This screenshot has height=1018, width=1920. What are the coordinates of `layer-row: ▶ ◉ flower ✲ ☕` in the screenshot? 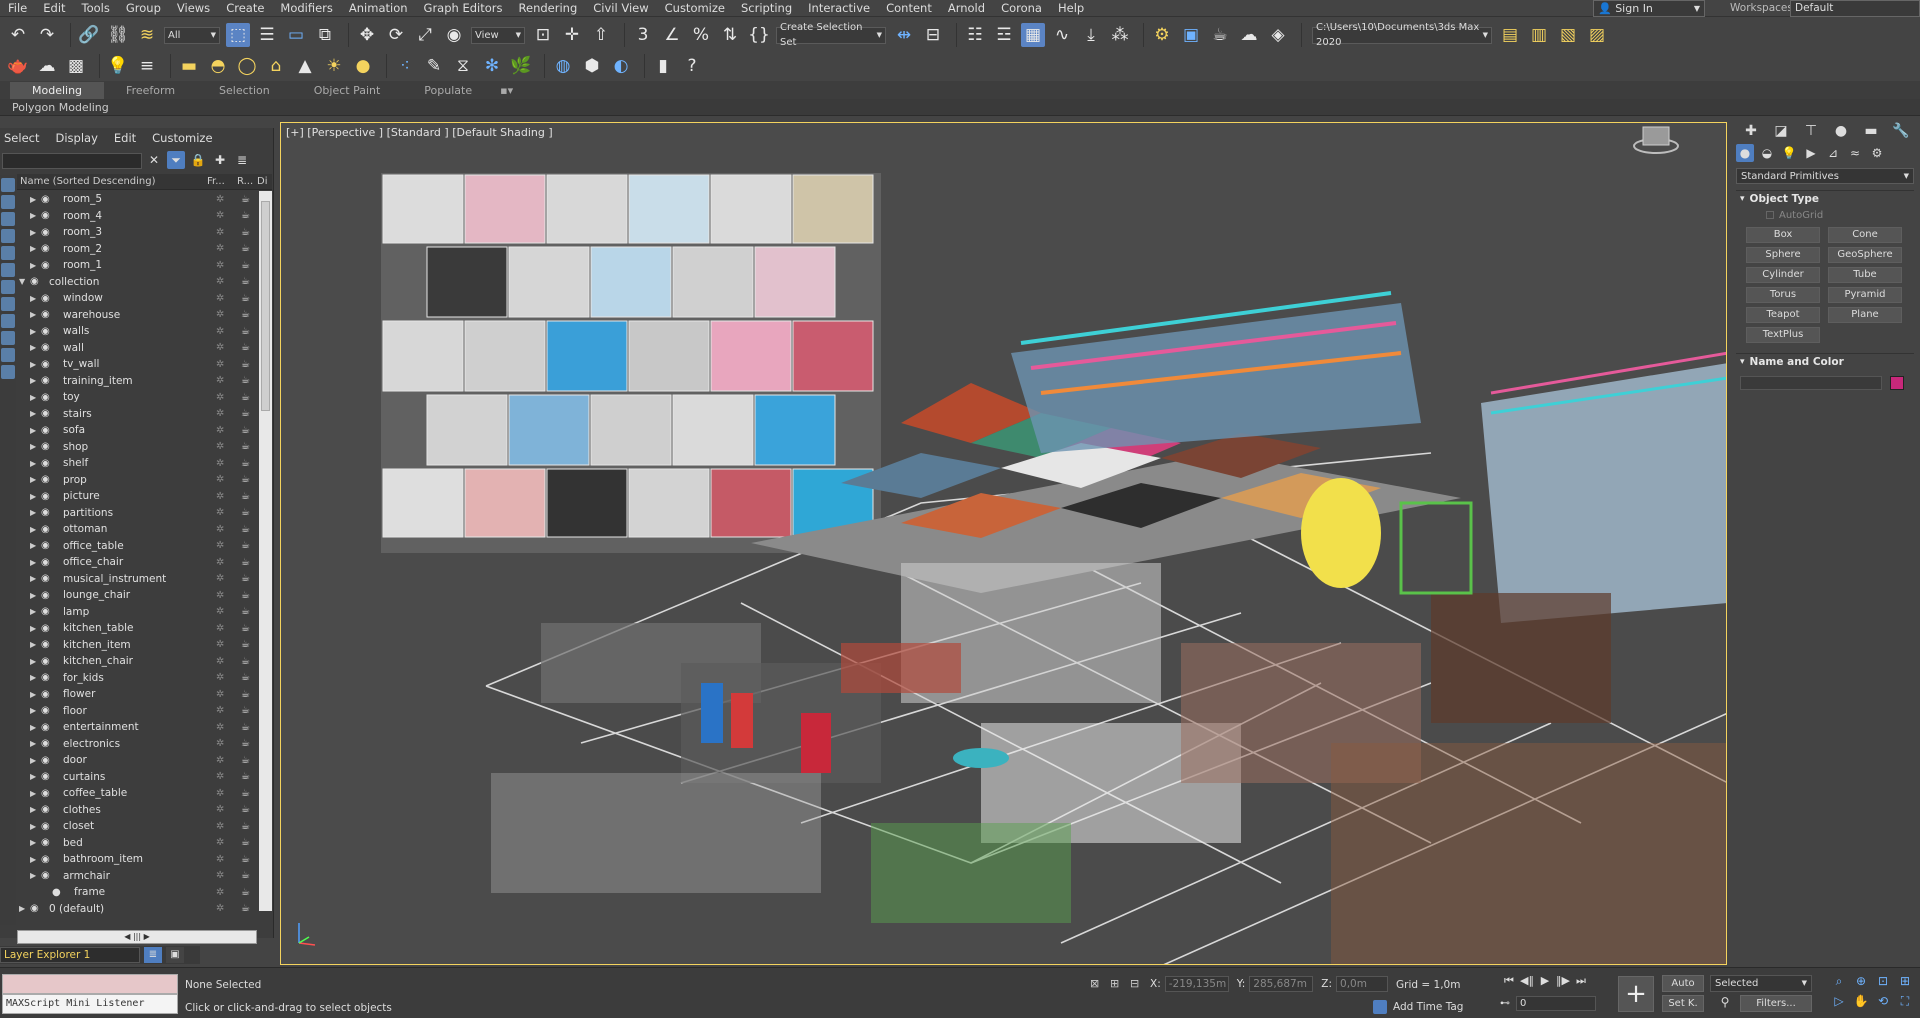 It's located at (137, 694).